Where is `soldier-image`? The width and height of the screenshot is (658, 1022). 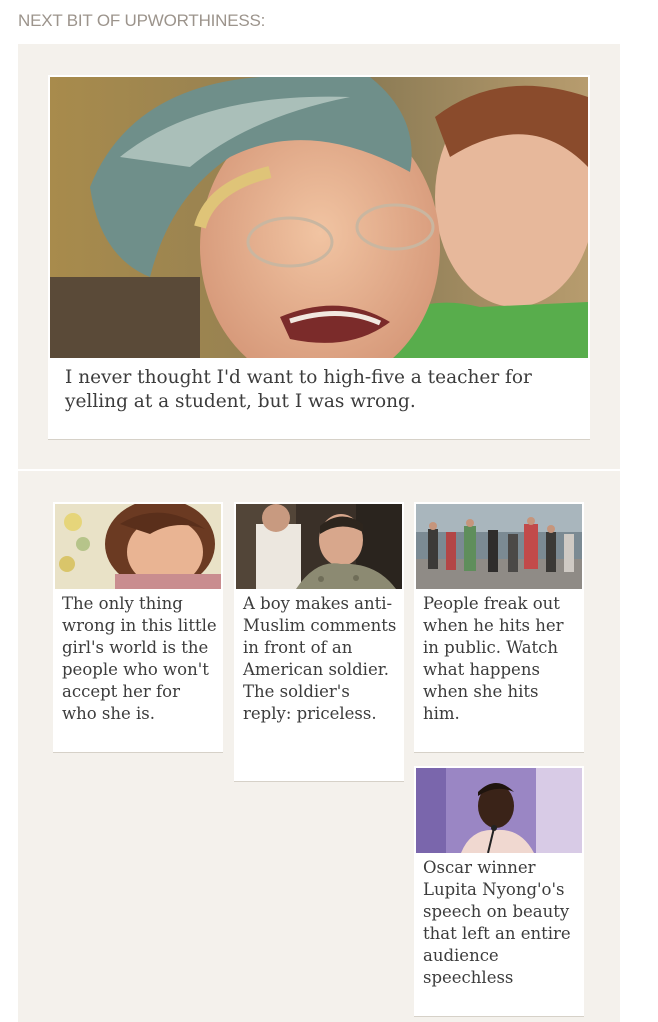
soldier-image is located at coordinates (319, 546).